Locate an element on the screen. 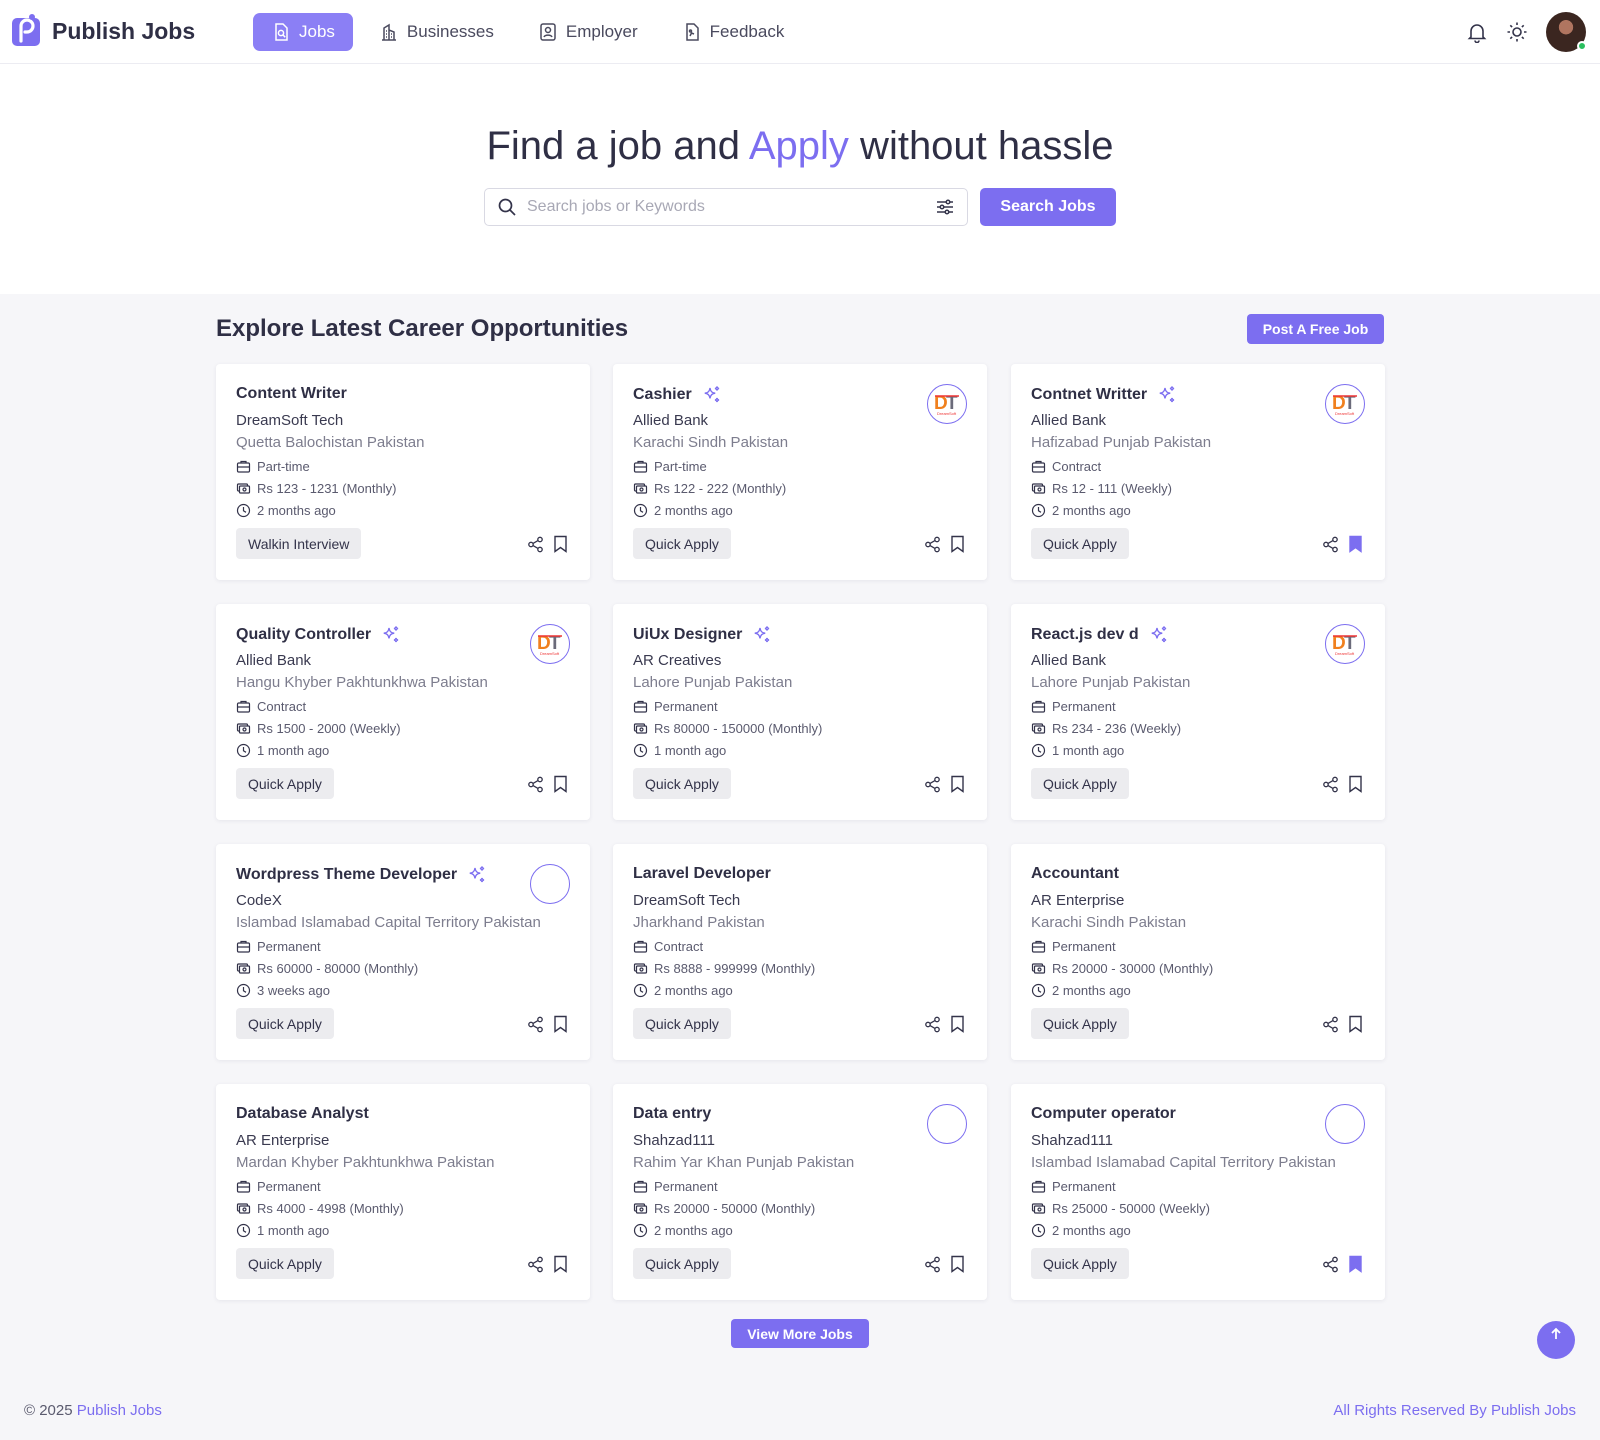 Image resolution: width=1600 pixels, height=1440 pixels. clock-icon is located at coordinates (640, 990).